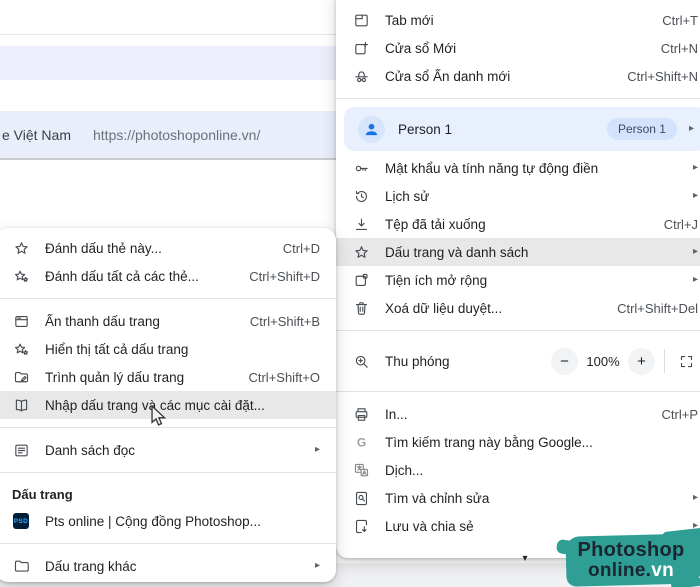  Describe the element at coordinates (284, 321) in the screenshot. I see `shortcut-label: Ctrl+Shift+B` at that location.